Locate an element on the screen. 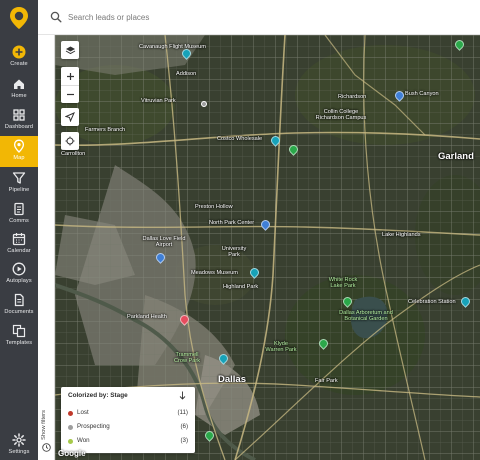 This screenshot has height=460, width=480. minus-icon is located at coordinates (70, 94).